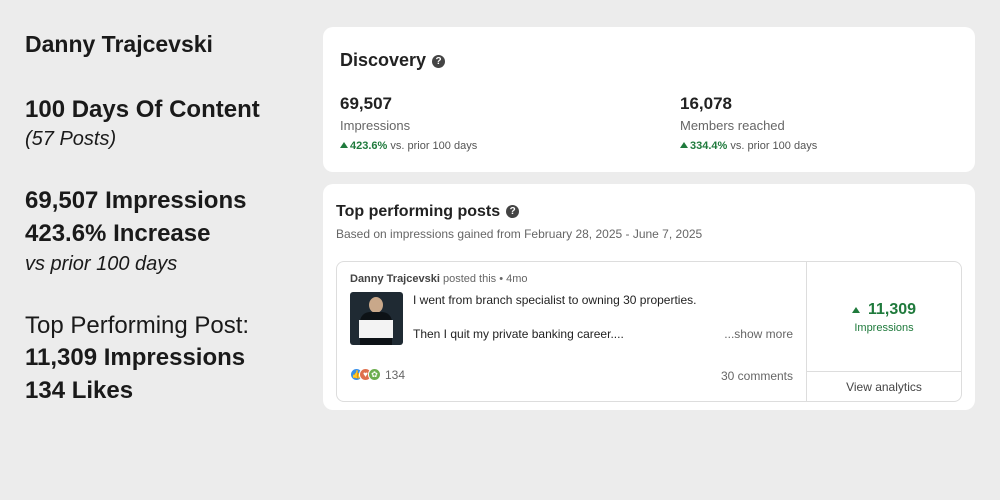  Describe the element at coordinates (758, 334) in the screenshot. I see `show-more-link: ...show more` at that location.